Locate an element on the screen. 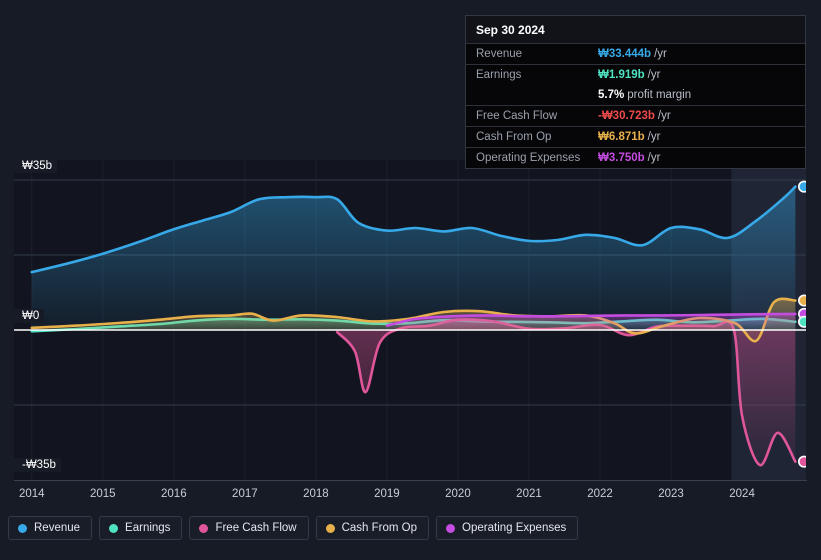 Image resolution: width=821 pixels, height=560 pixels. tooltip-date: Sep 30 2024 is located at coordinates (635, 29).